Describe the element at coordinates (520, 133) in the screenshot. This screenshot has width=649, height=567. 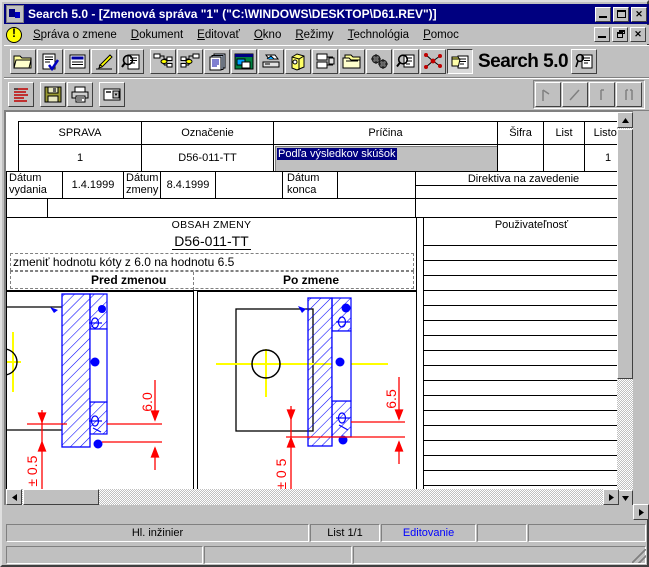
I see `th-sifra: Šifra` at that location.